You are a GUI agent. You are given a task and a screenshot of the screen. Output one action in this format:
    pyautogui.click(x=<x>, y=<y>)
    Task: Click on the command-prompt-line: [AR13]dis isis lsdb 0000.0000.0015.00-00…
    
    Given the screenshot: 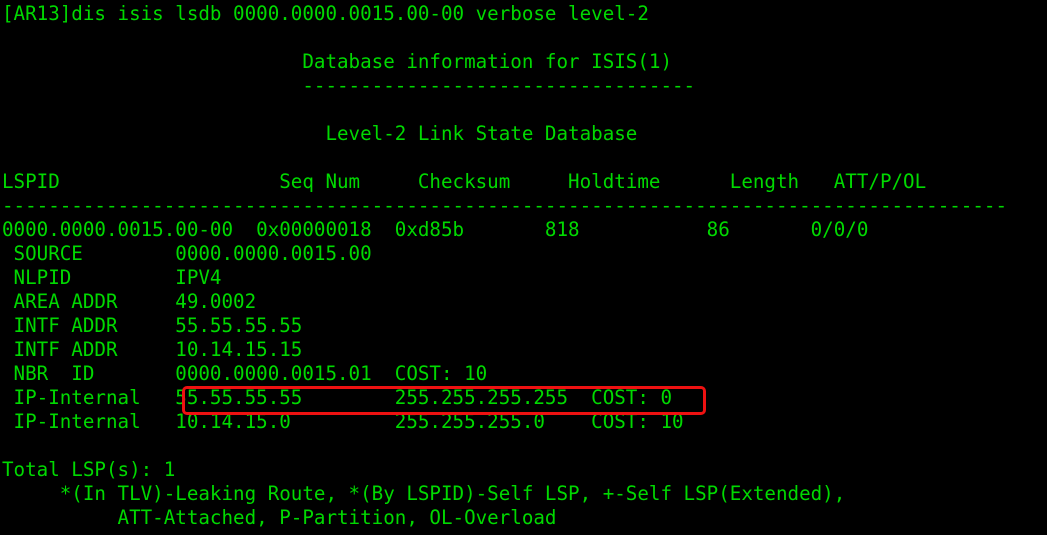 What is the action you would take?
    pyautogui.click(x=524, y=14)
    